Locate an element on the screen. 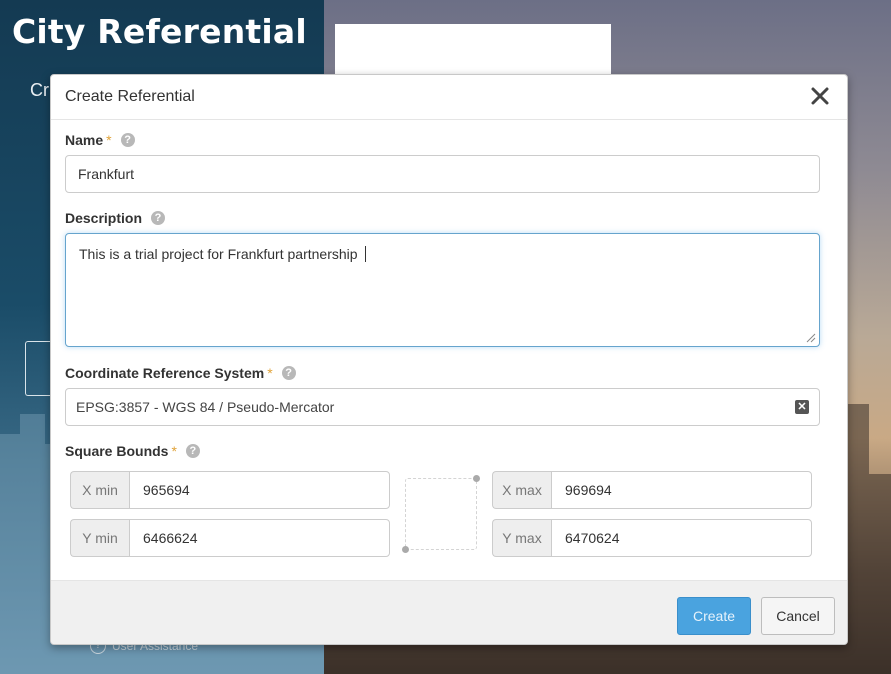 The height and width of the screenshot is (674, 891). x-min-addon: X min is located at coordinates (99, 490).